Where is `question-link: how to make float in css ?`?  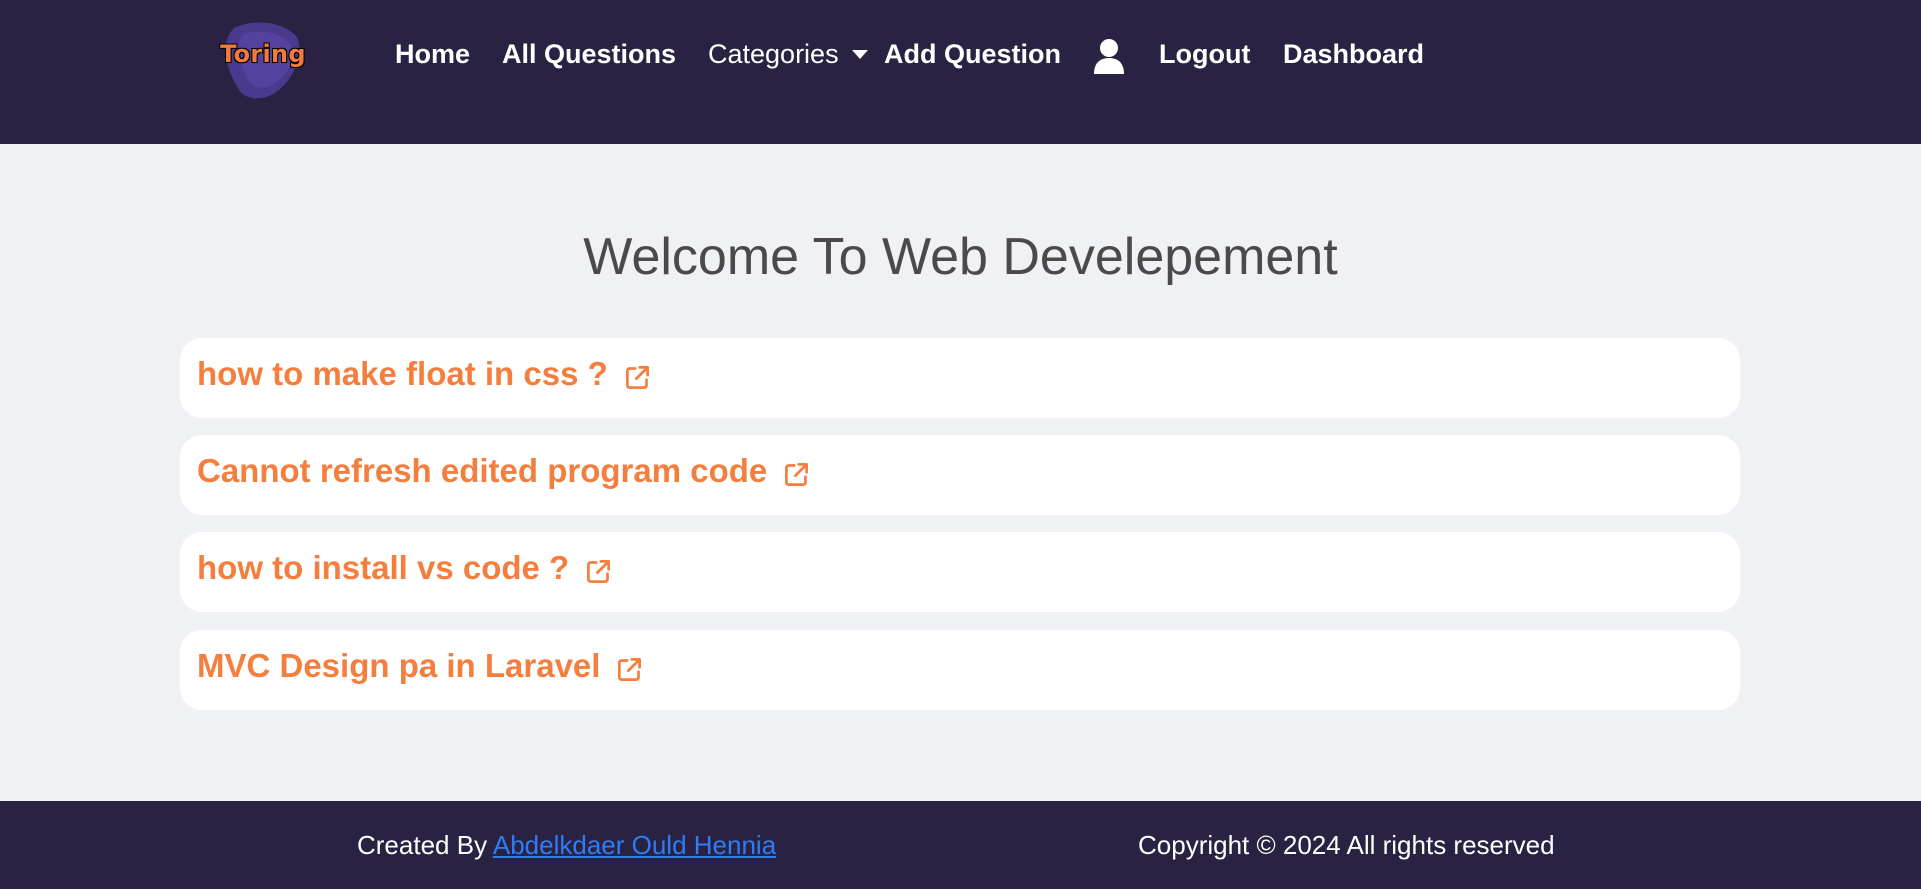
question-link: how to make float in css ? is located at coordinates (424, 374).